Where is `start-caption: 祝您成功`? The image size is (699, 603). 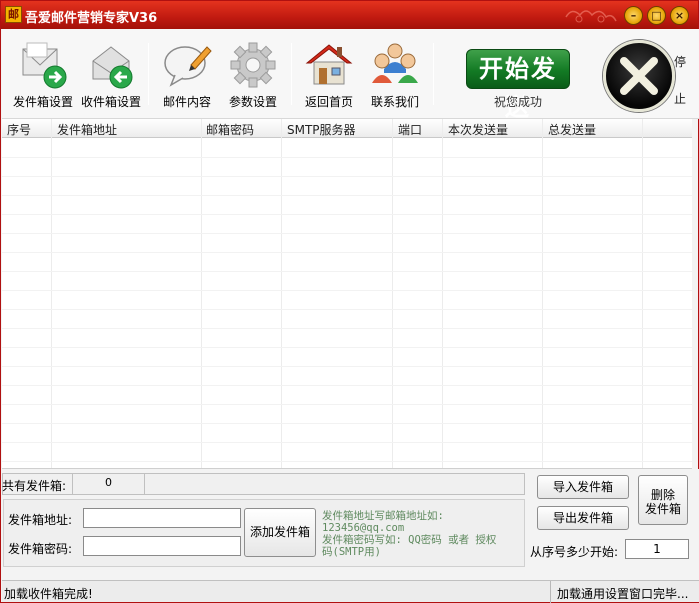
start-caption: 祝您成功 is located at coordinates (517, 102).